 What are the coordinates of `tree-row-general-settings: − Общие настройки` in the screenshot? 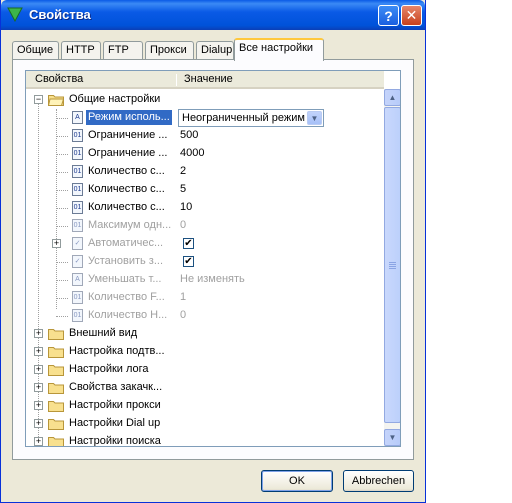 It's located at (205, 100).